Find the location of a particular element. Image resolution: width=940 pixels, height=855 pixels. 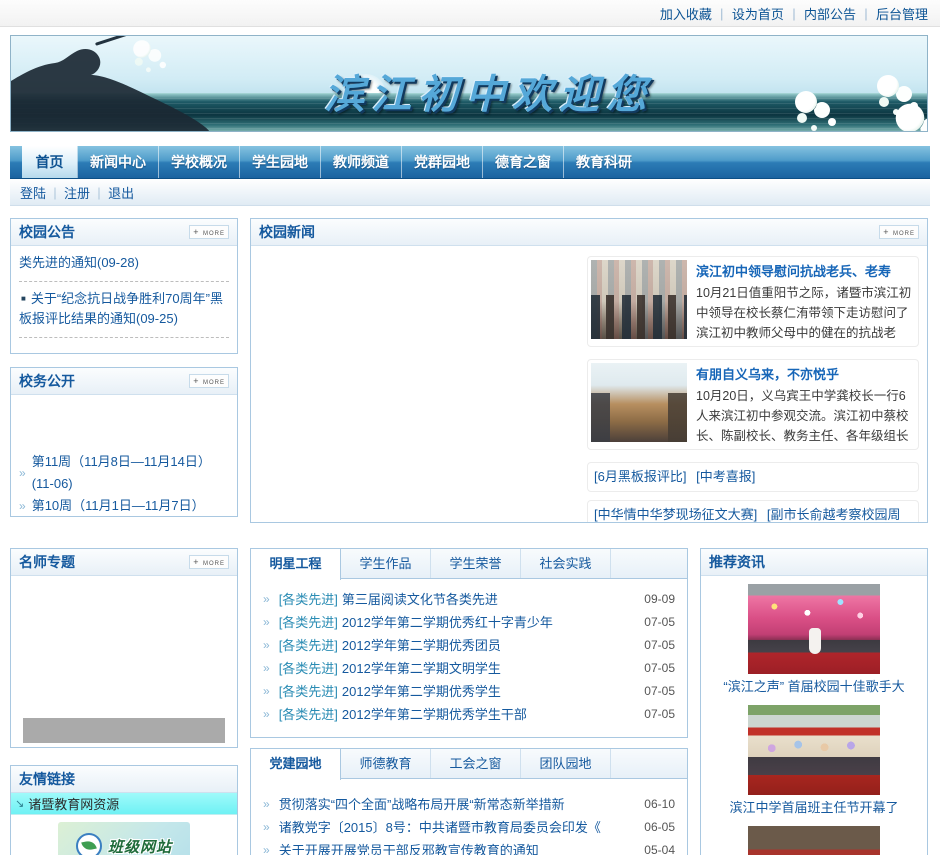

nav-tab-home: 首页 is located at coordinates (49, 162).